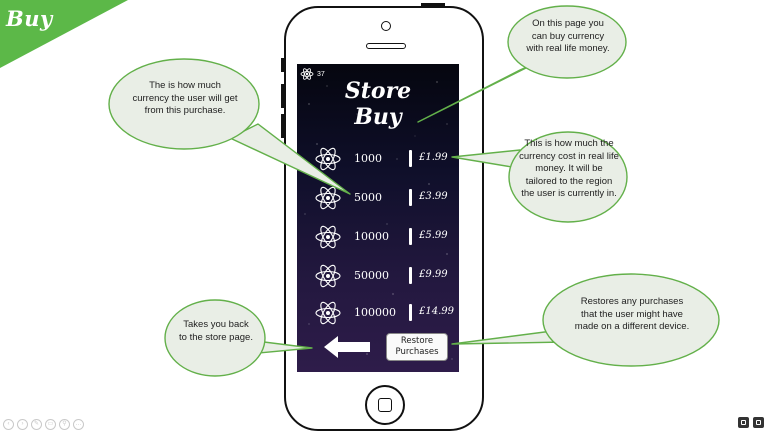 Image resolution: width=768 pixels, height=432 pixels. Describe the element at coordinates (486, 159) in the screenshot. I see `callout-price` at that location.